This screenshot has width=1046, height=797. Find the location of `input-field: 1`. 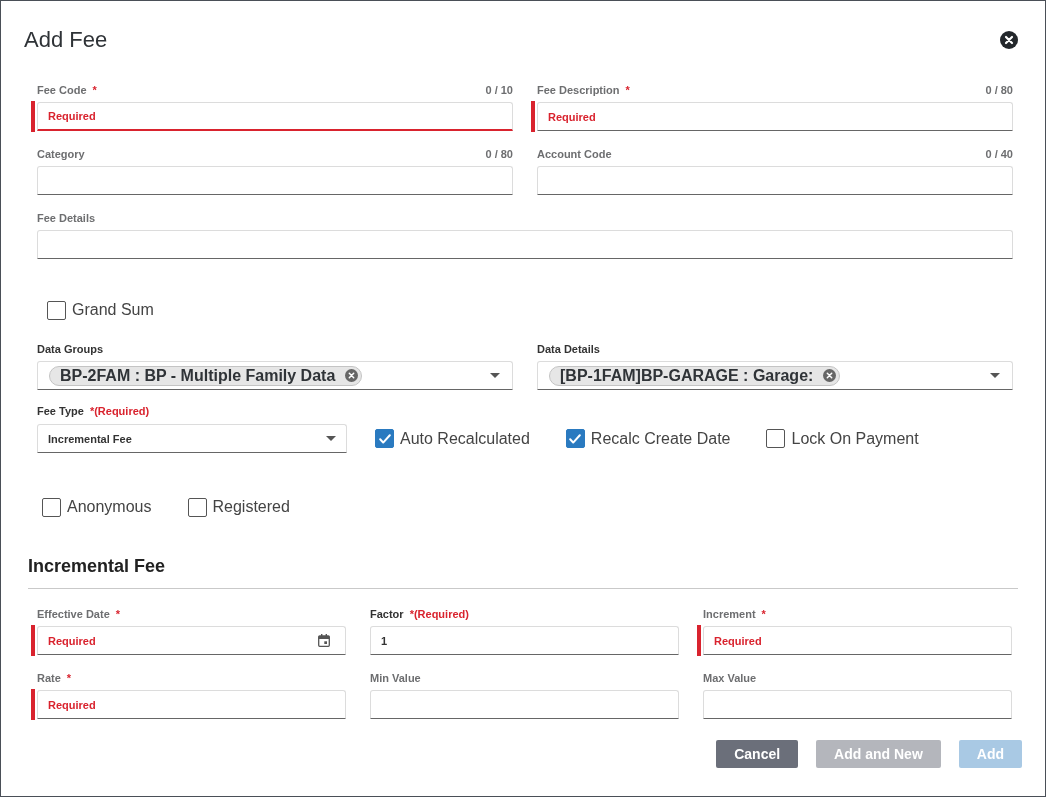

input-field: 1 is located at coordinates (524, 640).